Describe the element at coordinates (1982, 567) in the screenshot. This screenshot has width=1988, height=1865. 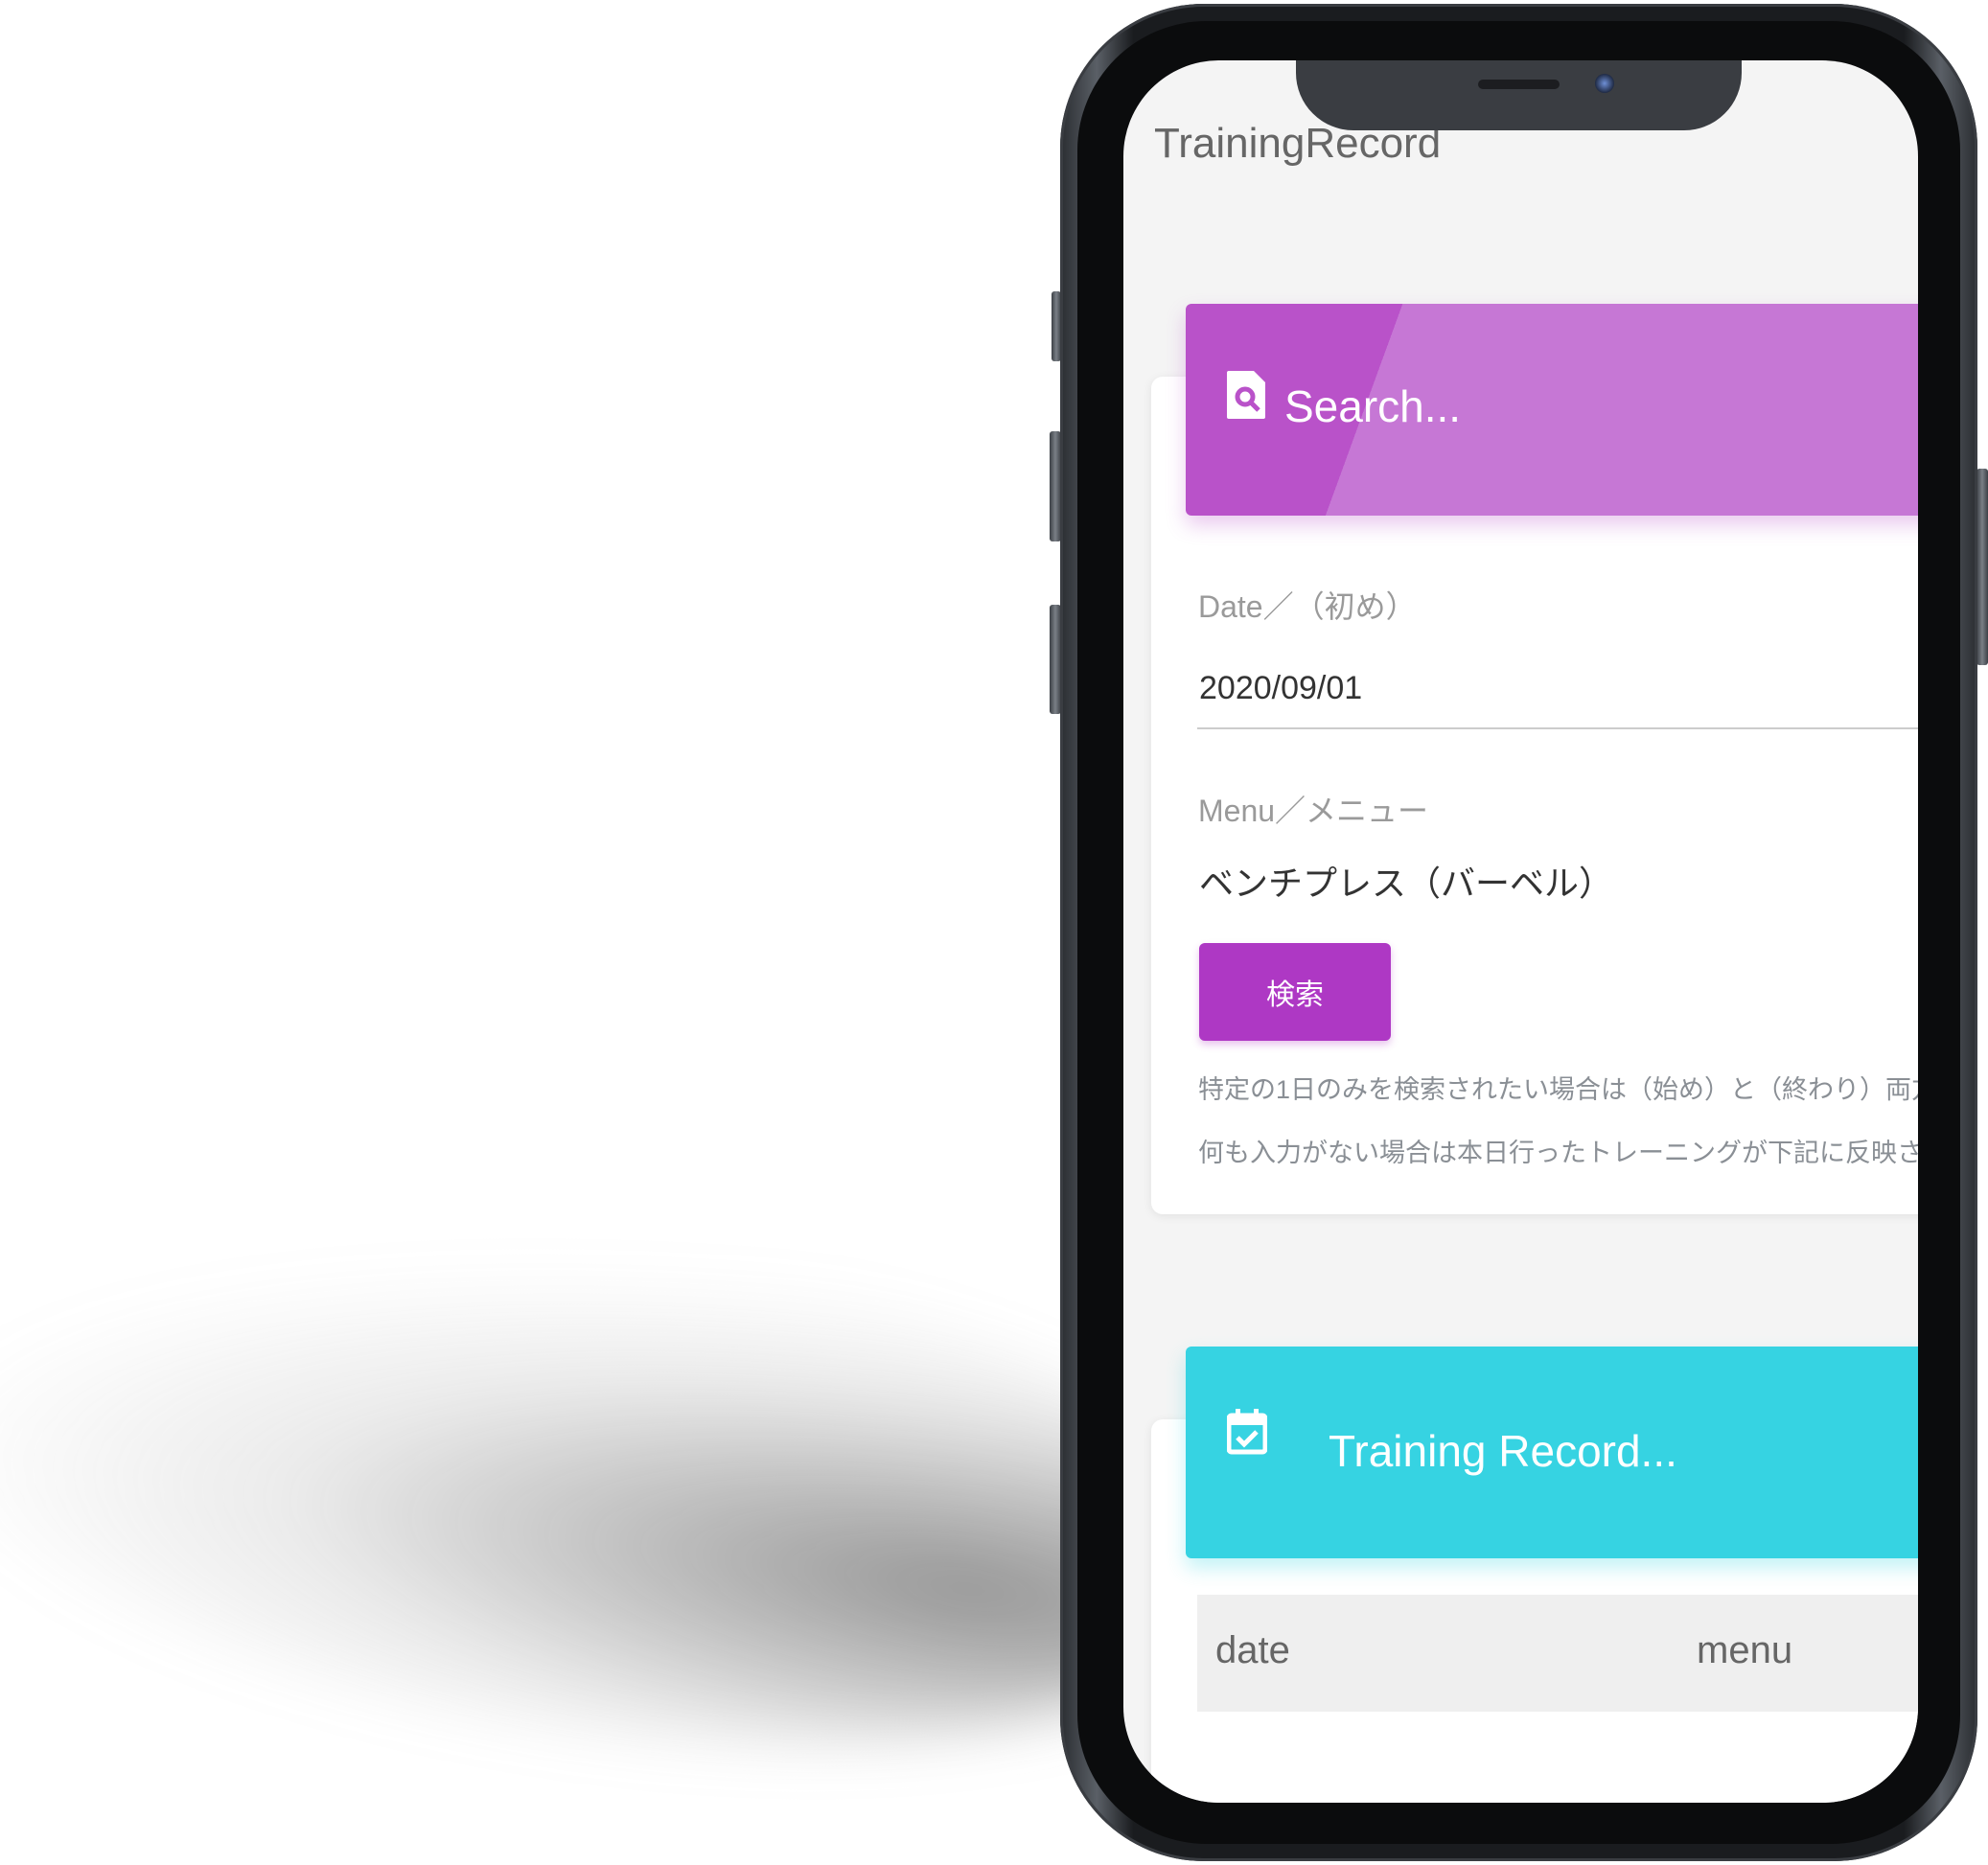
I see `power-button` at that location.